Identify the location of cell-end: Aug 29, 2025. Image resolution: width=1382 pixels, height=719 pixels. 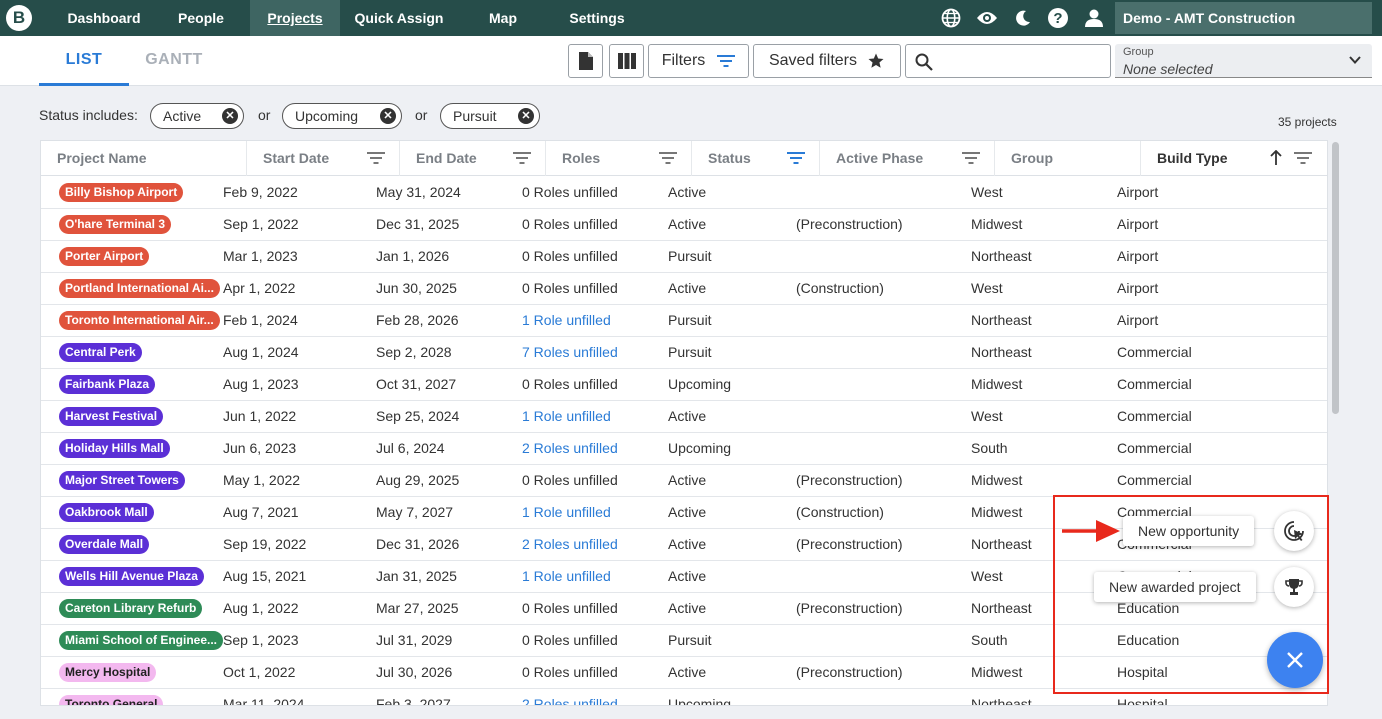
(418, 480).